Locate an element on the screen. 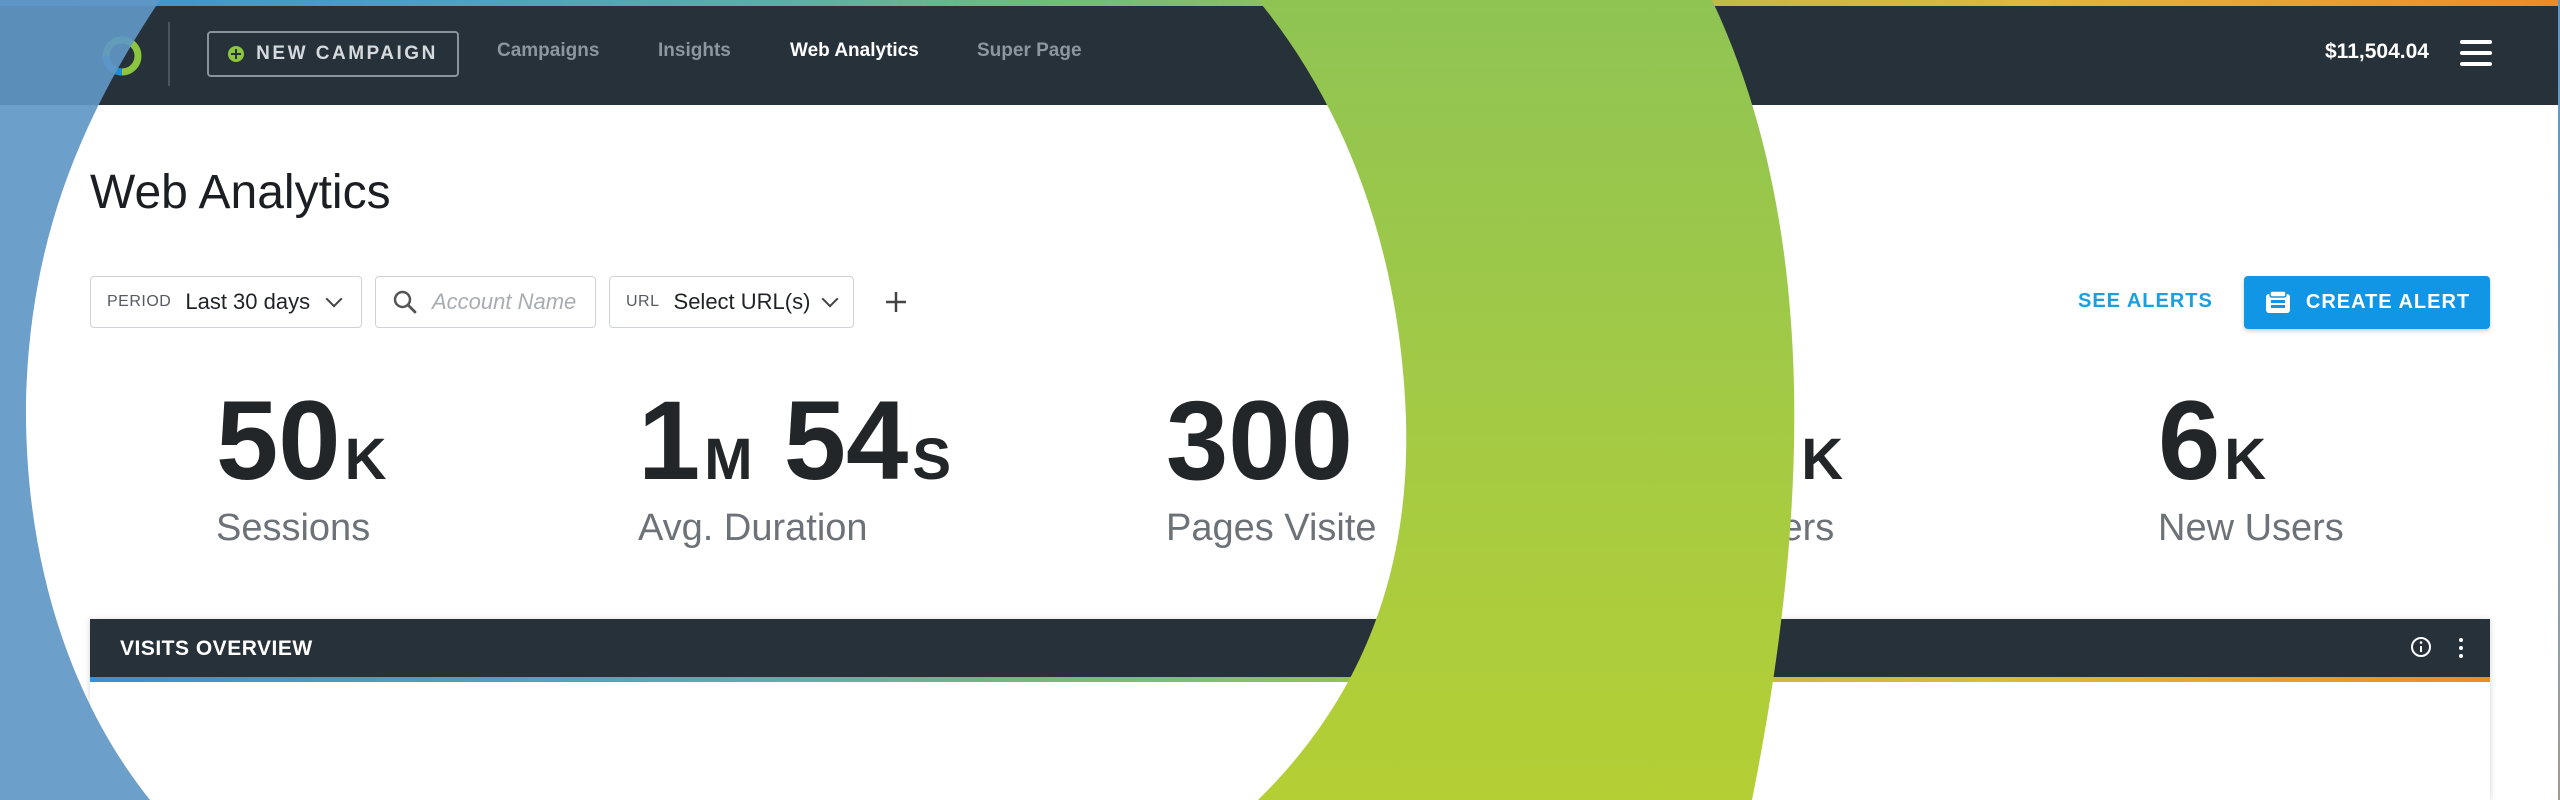 This screenshot has height=800, width=2560. stat-pages-visited: 300 Pages Visite is located at coordinates (1271, 467).